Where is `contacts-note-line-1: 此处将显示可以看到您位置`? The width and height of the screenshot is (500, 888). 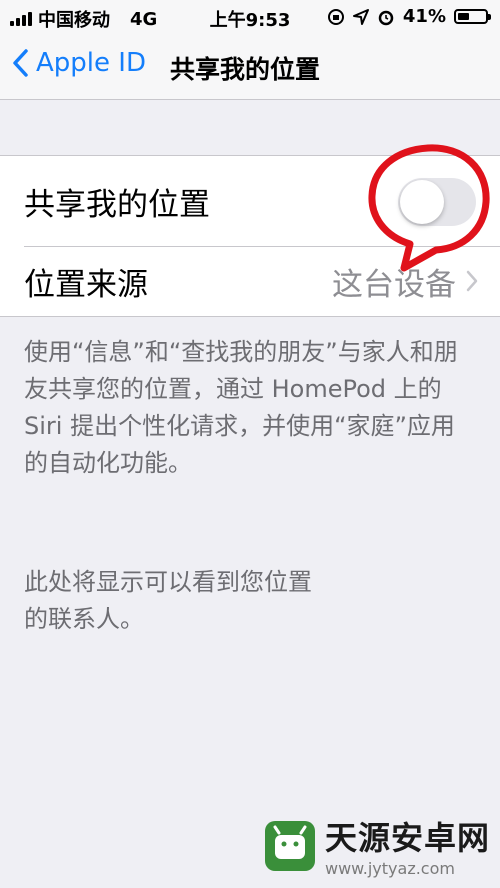
contacts-note-line-1: 此处将显示可以看到您位置 is located at coordinates (168, 582).